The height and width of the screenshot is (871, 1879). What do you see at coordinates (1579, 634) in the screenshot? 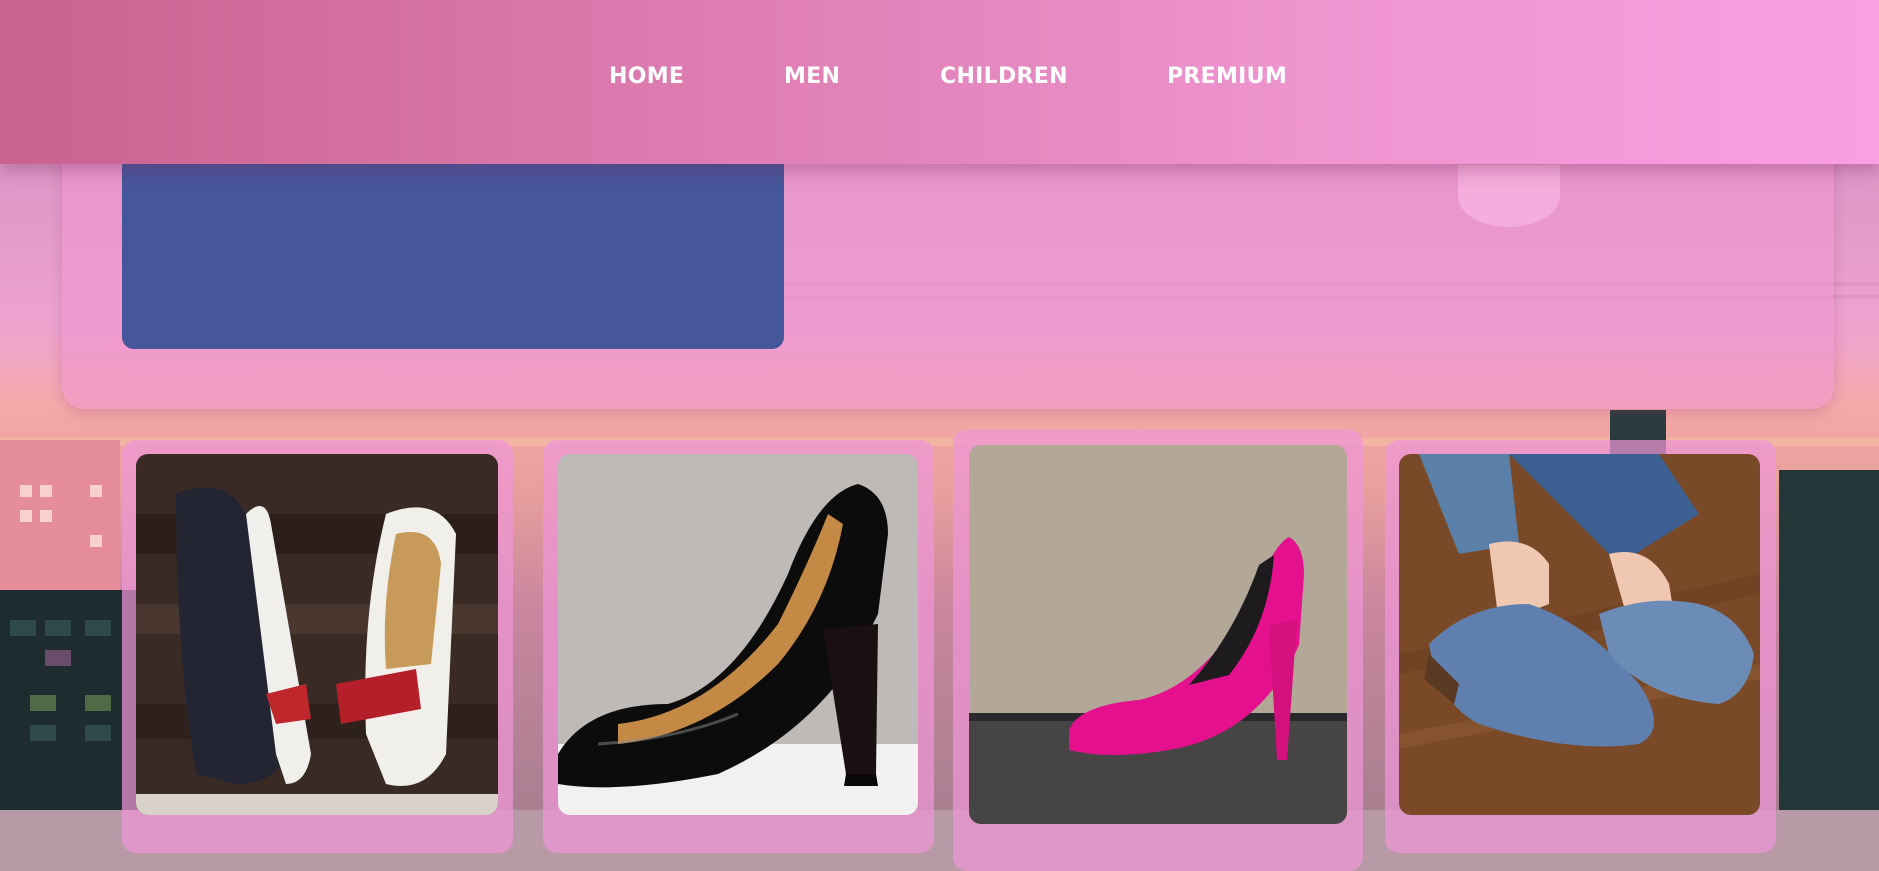
I see `product-image-blue-flats` at bounding box center [1579, 634].